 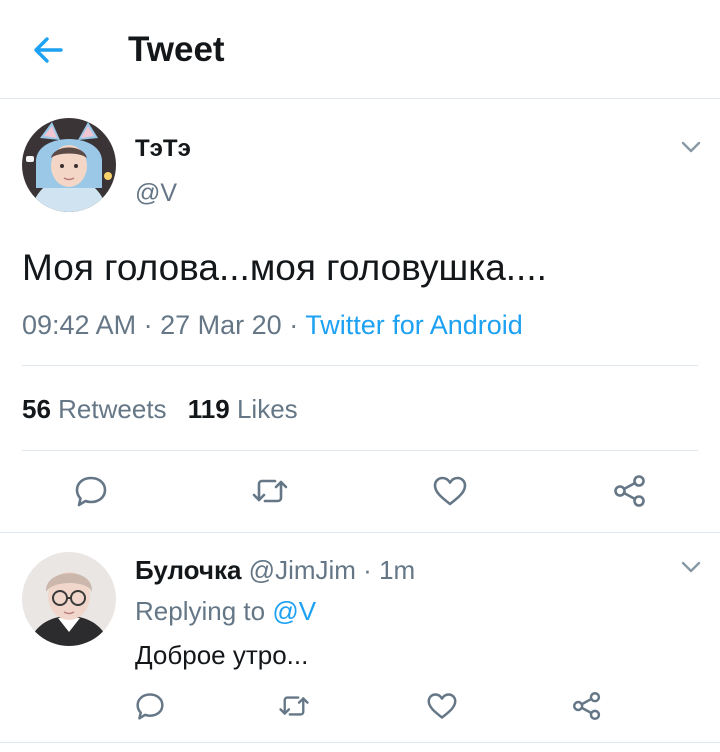 I want to click on tweet-menu-button, so click(x=691, y=147).